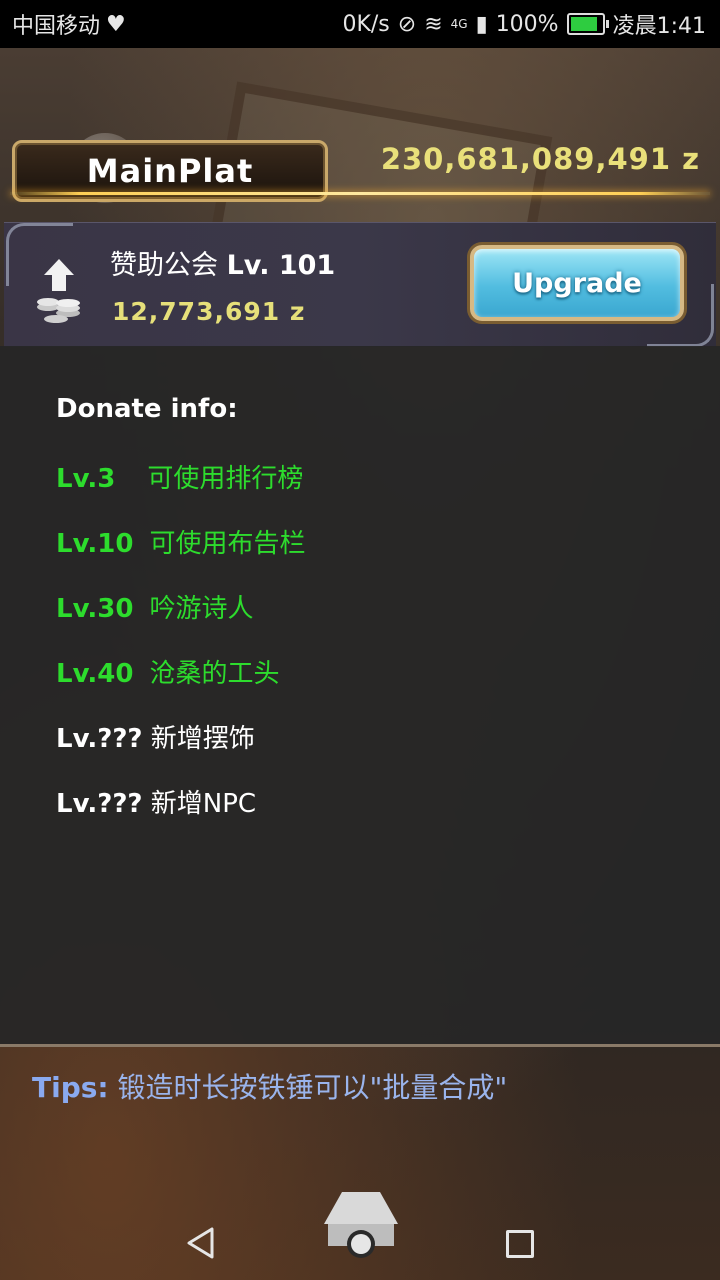  What do you see at coordinates (227, 544) in the screenshot?
I see `unlock-reward: 可使用布告栏` at bounding box center [227, 544].